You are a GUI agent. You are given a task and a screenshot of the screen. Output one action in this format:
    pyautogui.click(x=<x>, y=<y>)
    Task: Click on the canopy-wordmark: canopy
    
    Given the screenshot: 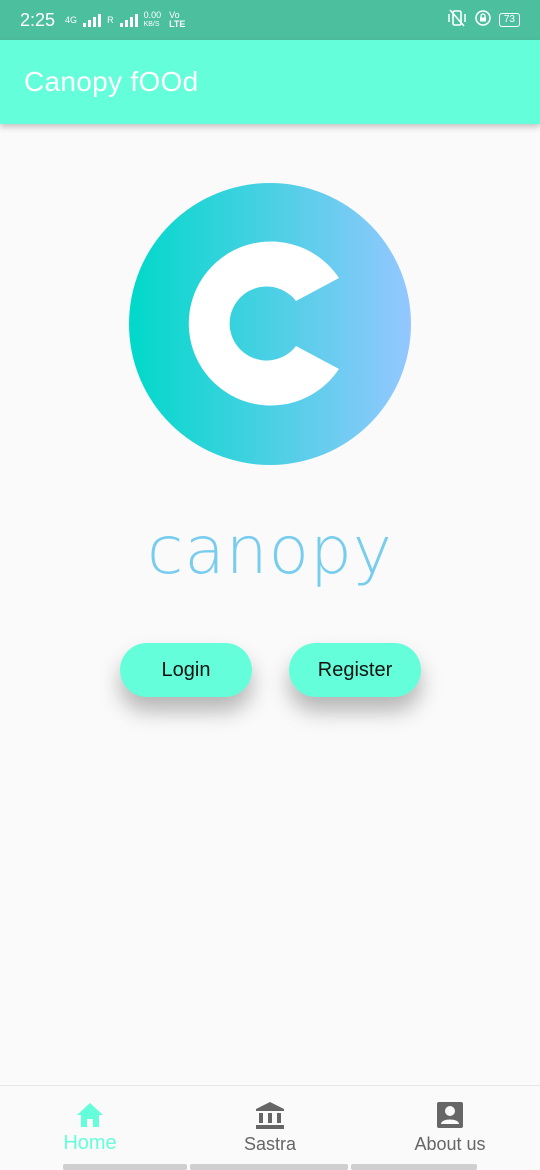 What is the action you would take?
    pyautogui.click(x=270, y=550)
    